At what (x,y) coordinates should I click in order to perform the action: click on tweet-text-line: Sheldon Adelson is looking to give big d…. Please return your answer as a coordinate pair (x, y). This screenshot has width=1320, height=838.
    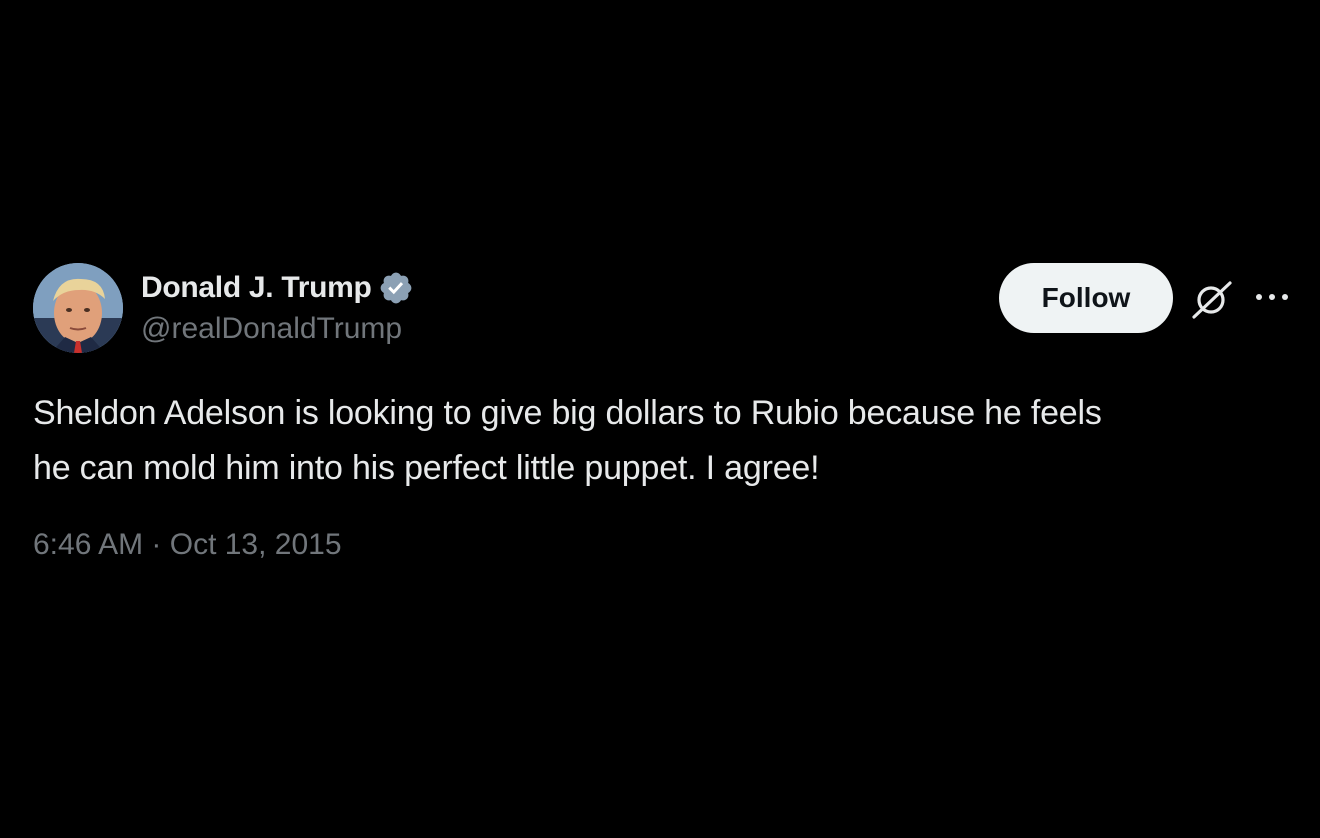
    Looking at the image, I should click on (567, 413).